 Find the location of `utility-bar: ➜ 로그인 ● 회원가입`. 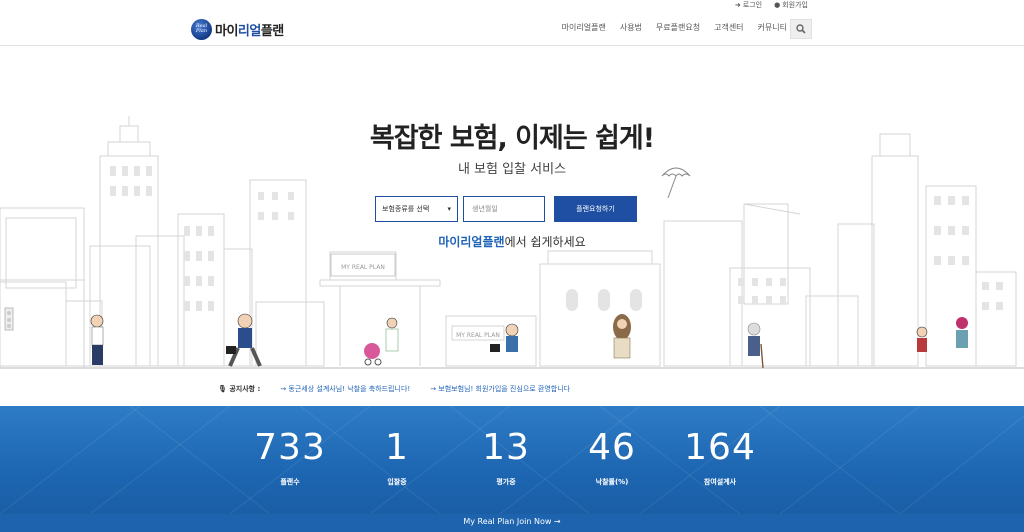

utility-bar: ➜ 로그인 ● 회원가입 is located at coordinates (512, 6).